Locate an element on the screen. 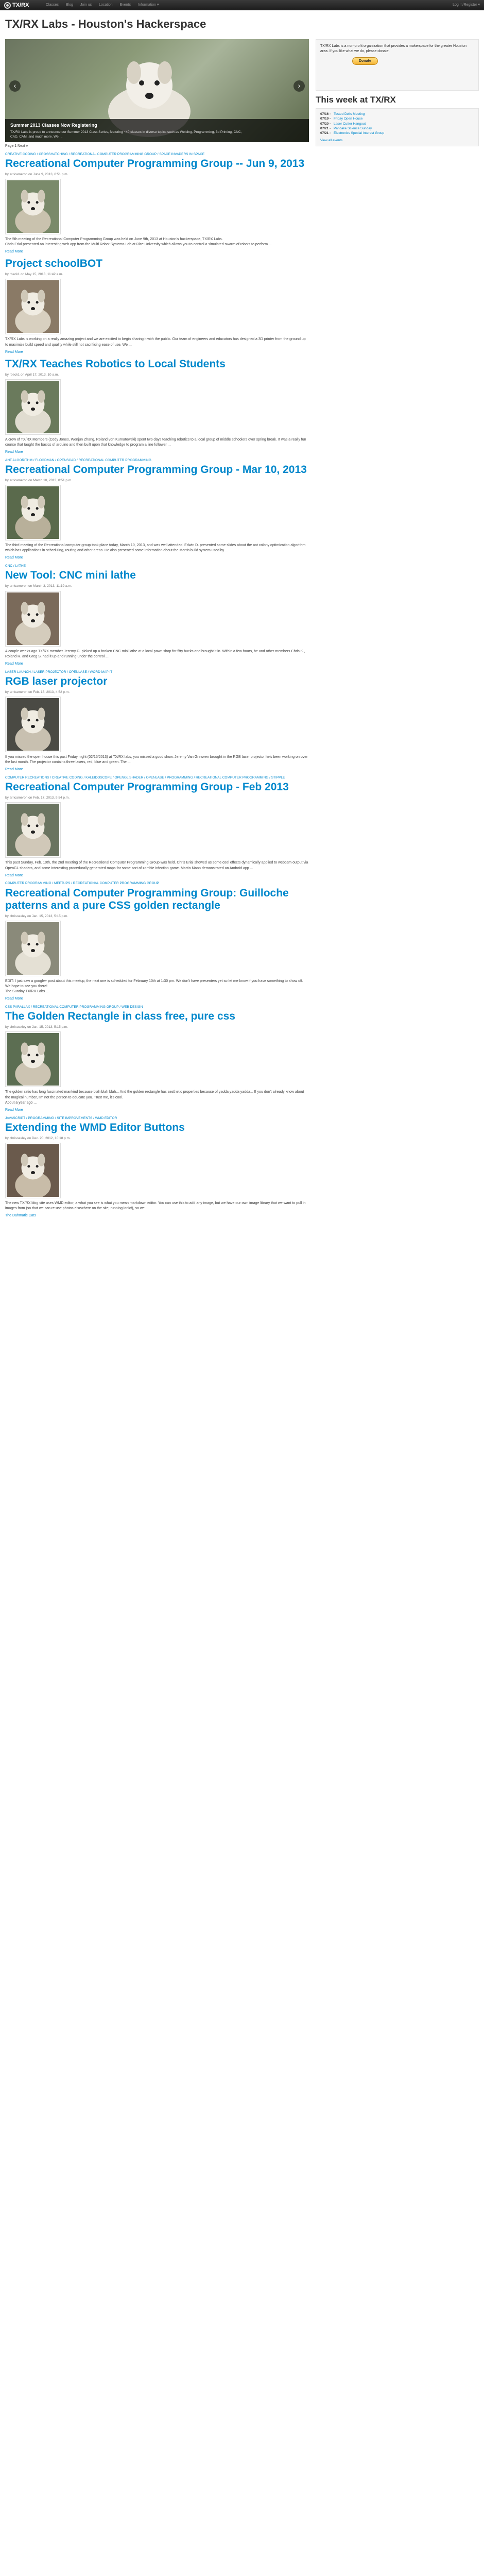 The height and width of the screenshot is (2576, 484). event-item: 07/16 - Tested Dells Meeting is located at coordinates (397, 114).